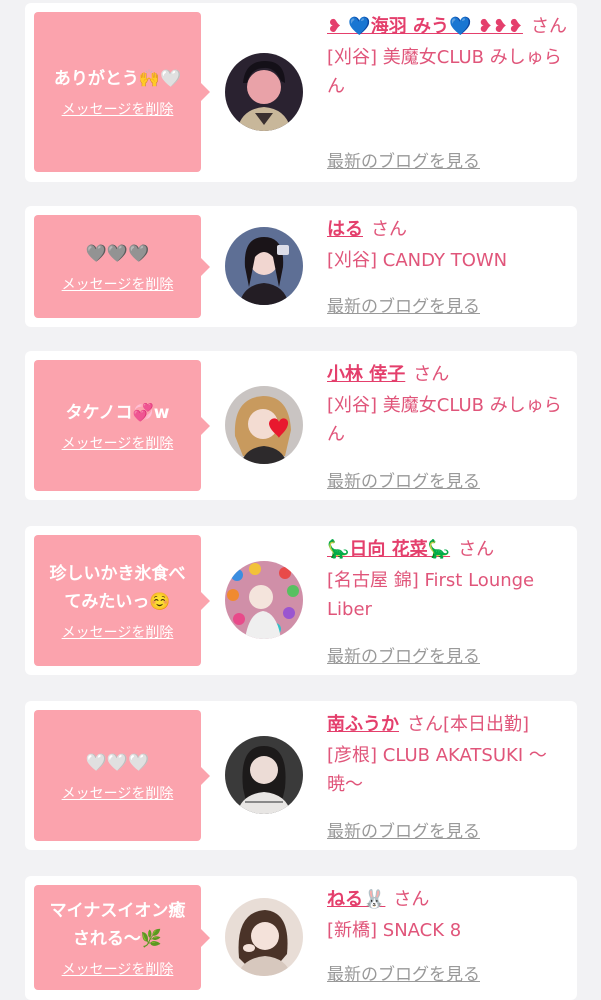 The image size is (601, 1000). I want to click on profile-info: 🦕日向 花菜🦕 さん [名古屋 錦] First Lounge Liber, so click(448, 580).